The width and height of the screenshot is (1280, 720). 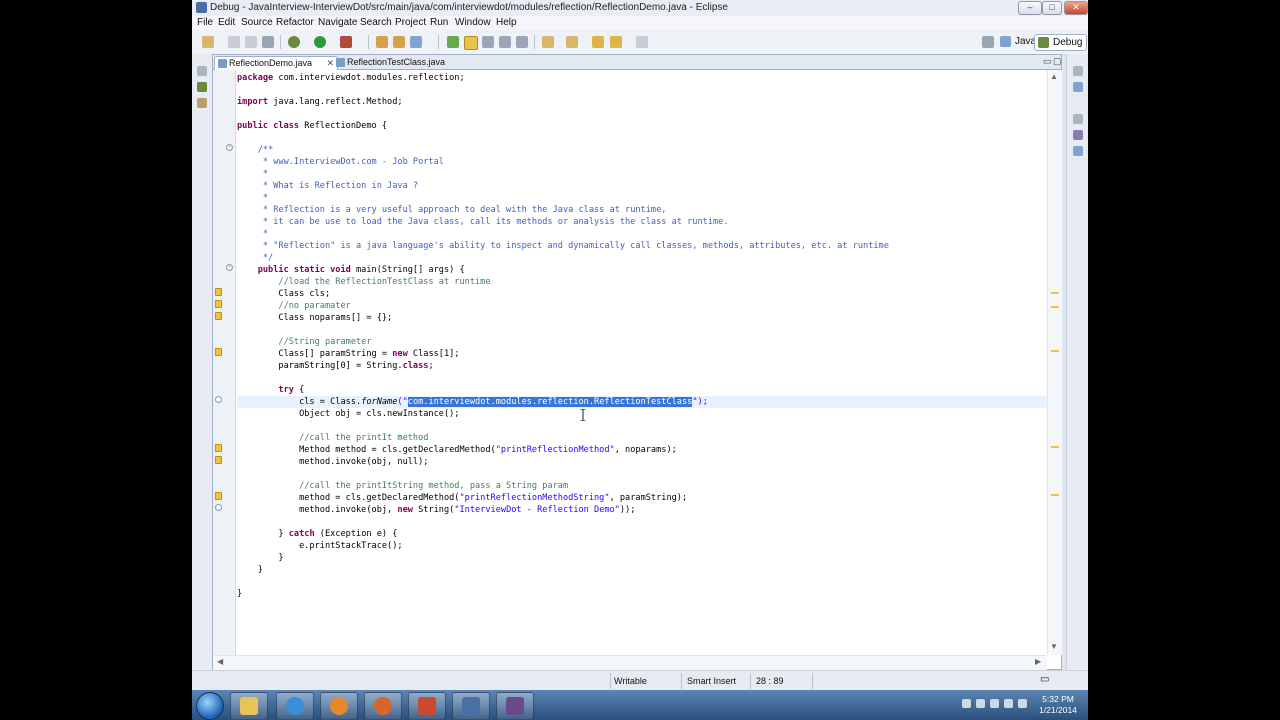 What do you see at coordinates (208, 42) in the screenshot?
I see `new-icon` at bounding box center [208, 42].